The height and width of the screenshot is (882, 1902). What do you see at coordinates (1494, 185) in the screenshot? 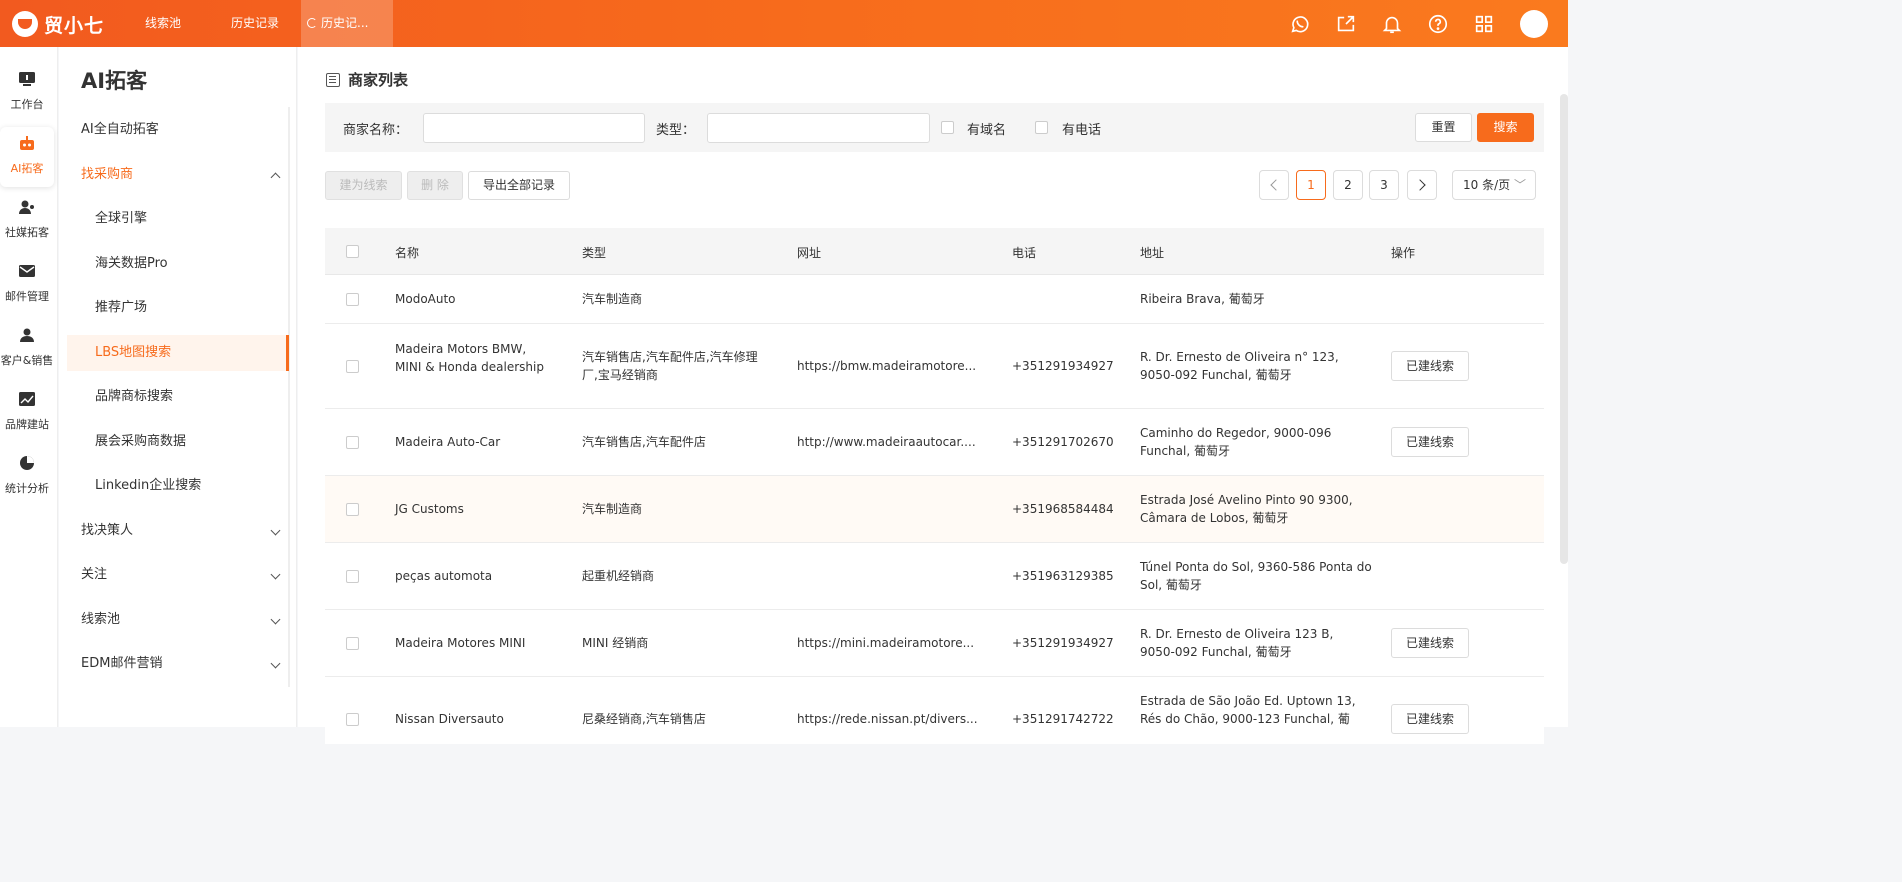
I see `page-size-select: 10 条/页 ﹀` at bounding box center [1494, 185].